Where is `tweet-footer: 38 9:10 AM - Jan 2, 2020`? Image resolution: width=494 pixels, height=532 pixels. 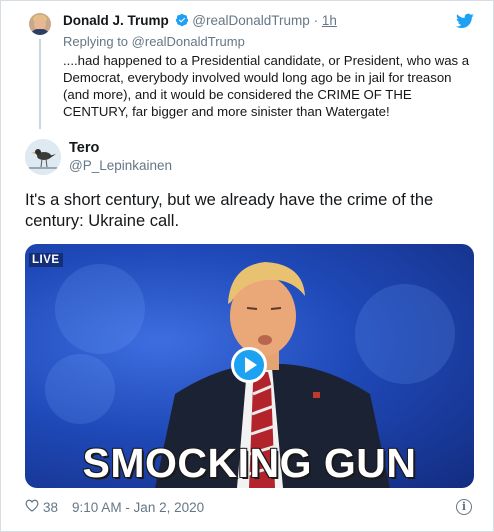
tweet-footer: 38 9:10 AM - Jan 2, 2020 is located at coordinates (114, 507).